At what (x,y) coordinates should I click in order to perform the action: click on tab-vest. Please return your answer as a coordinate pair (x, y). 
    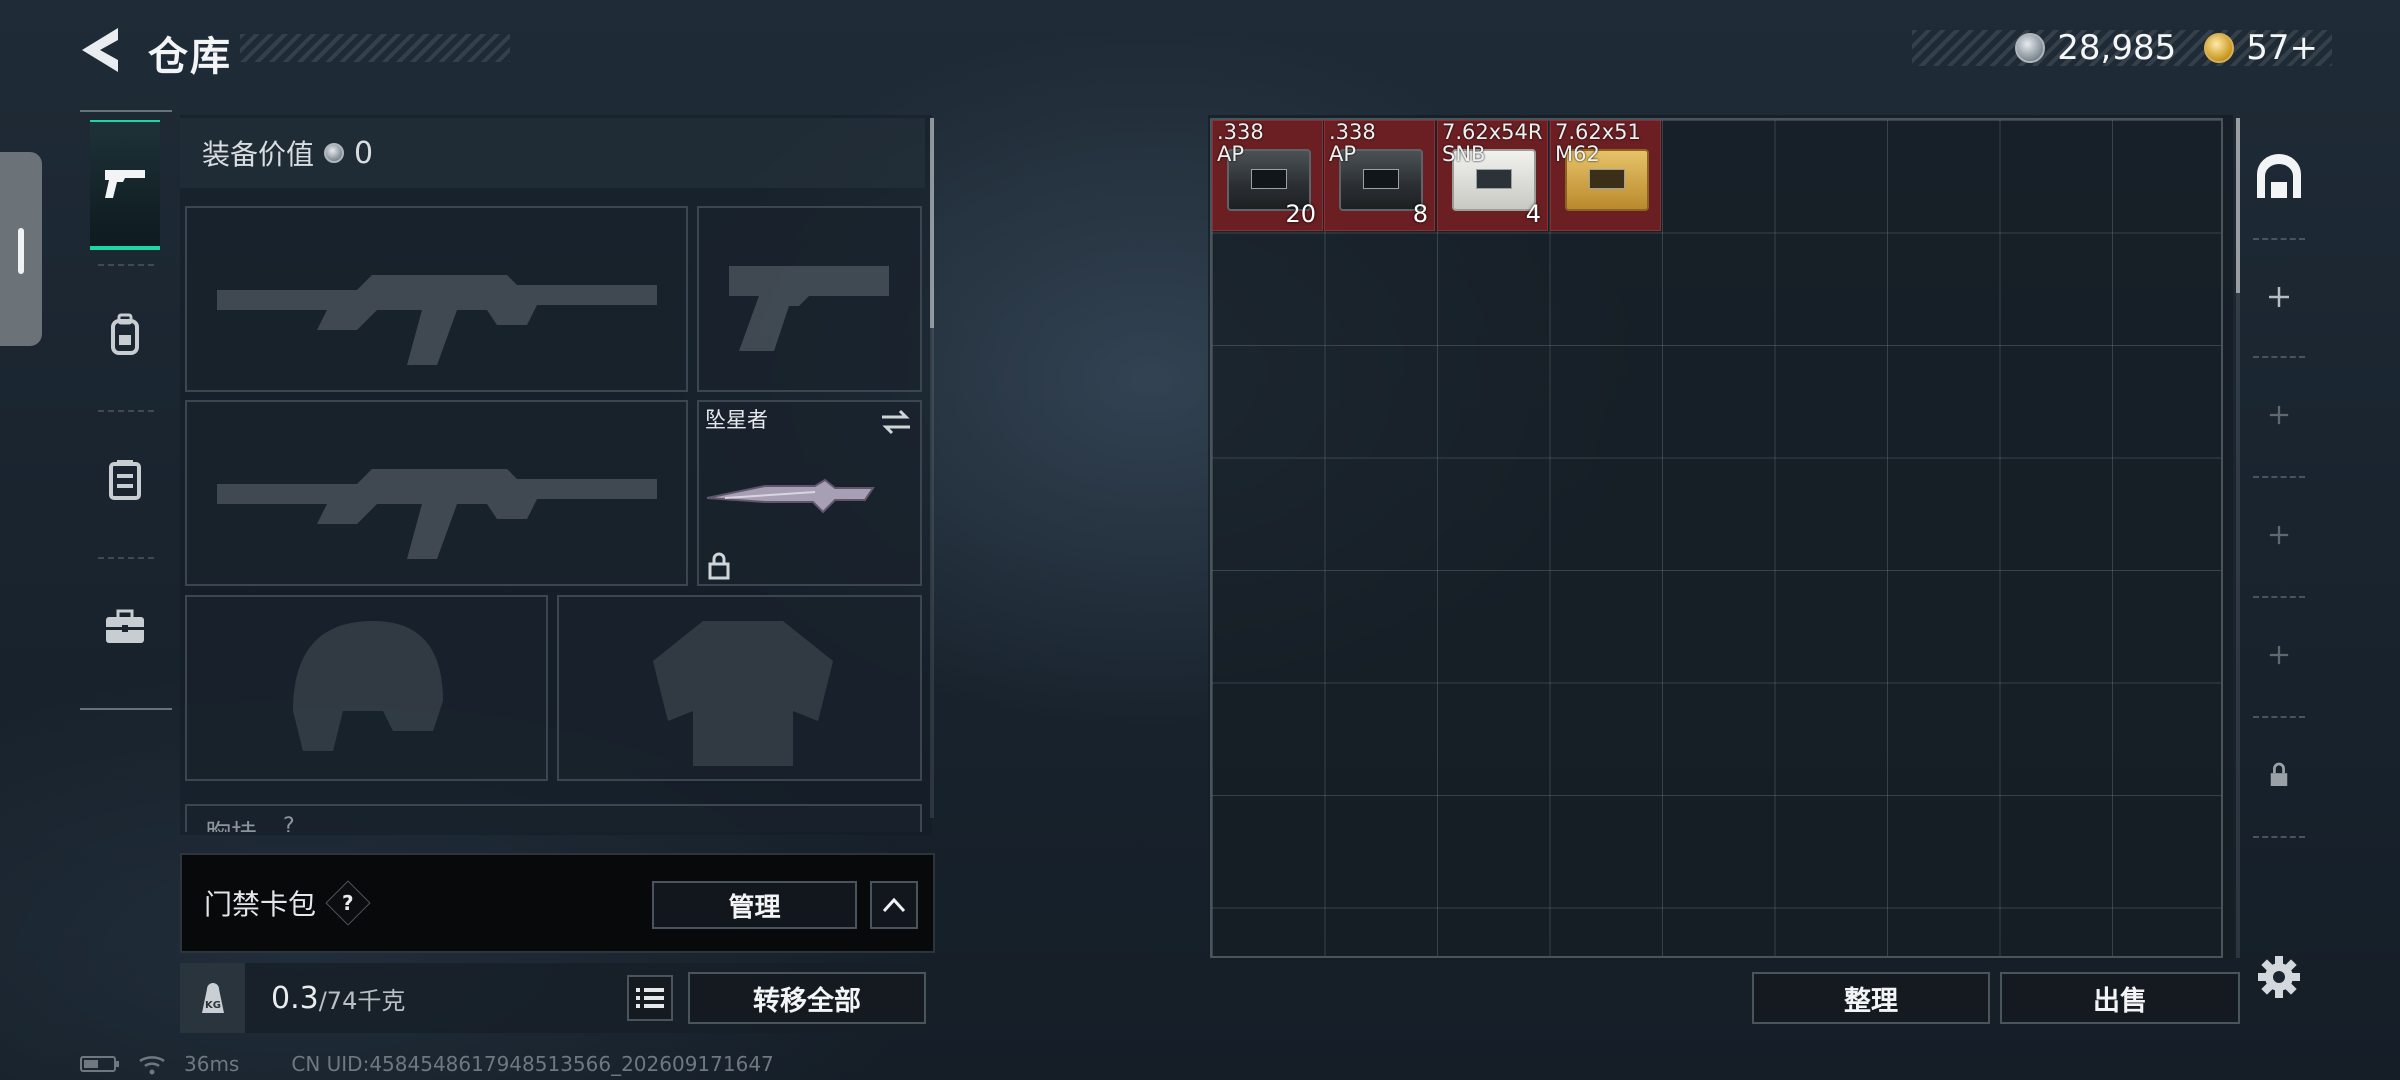
    Looking at the image, I should click on (125, 480).